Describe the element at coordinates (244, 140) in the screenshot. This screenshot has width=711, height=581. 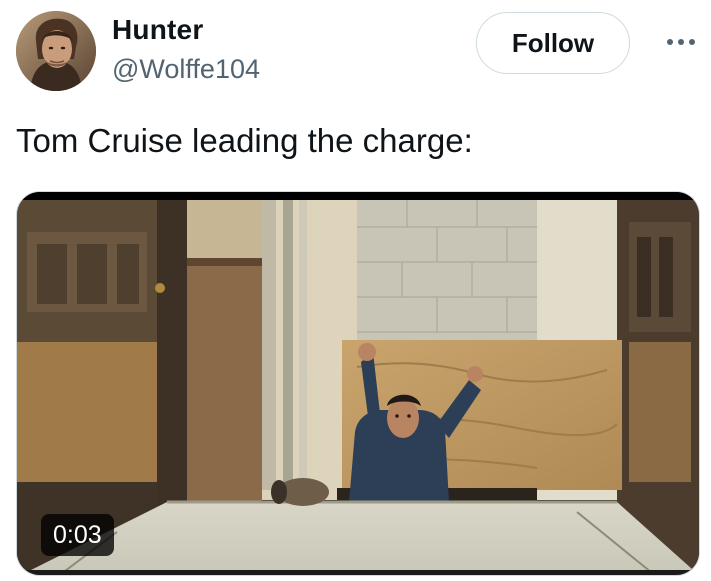
I see `tweet-text: Tom Cruise leading the charge:` at that location.